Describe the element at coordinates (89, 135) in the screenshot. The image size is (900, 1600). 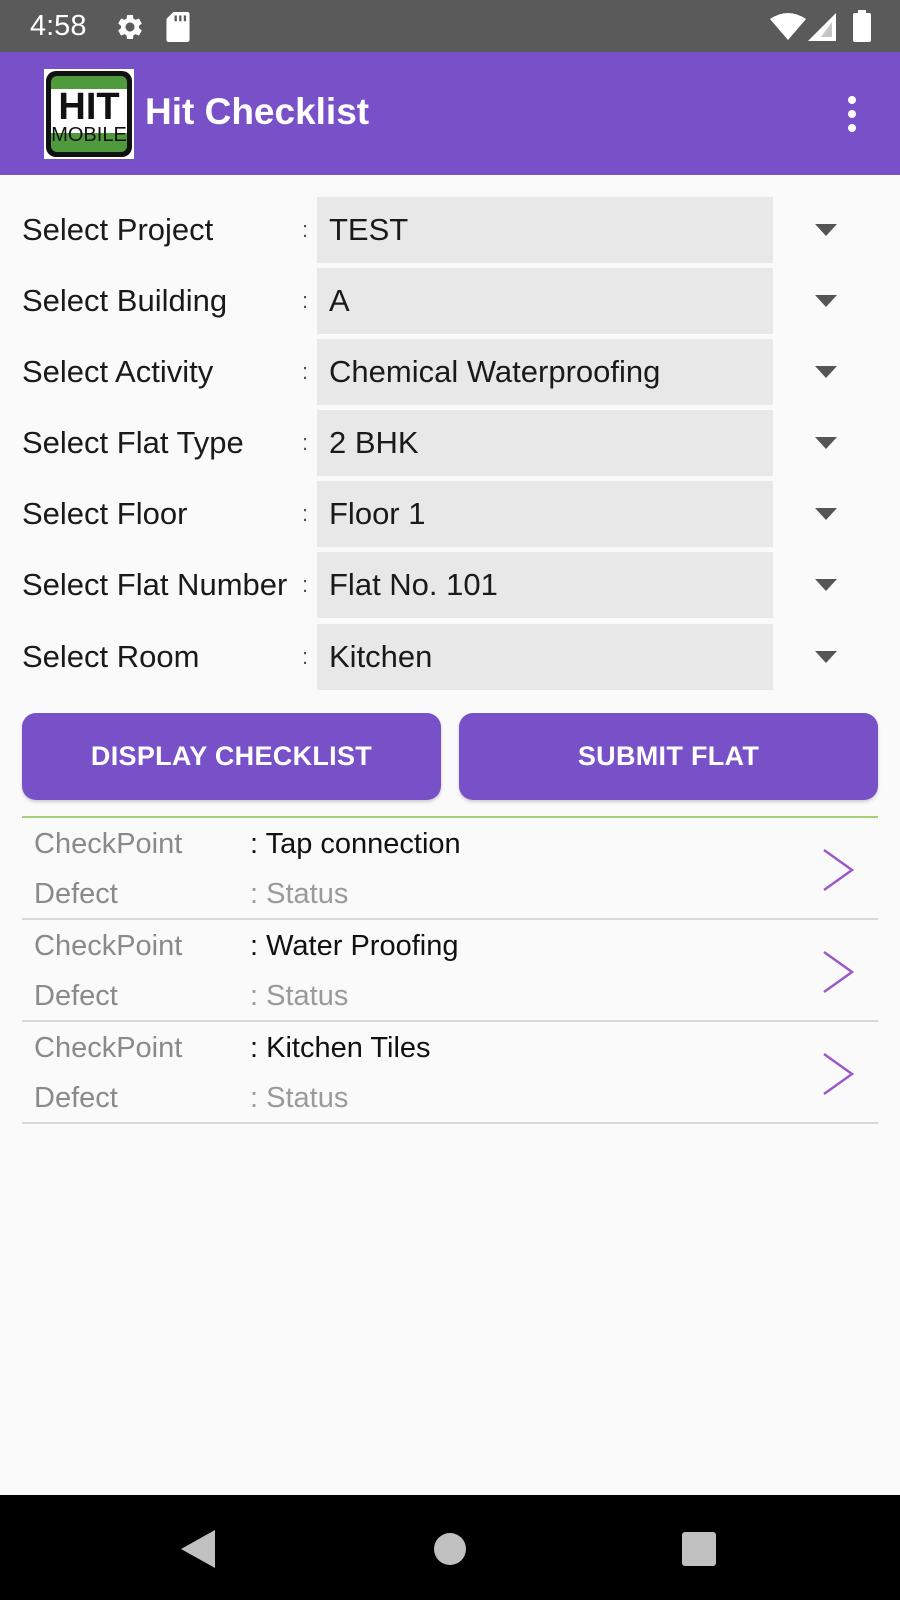
I see `logo-text-bottom: MOBILE` at that location.